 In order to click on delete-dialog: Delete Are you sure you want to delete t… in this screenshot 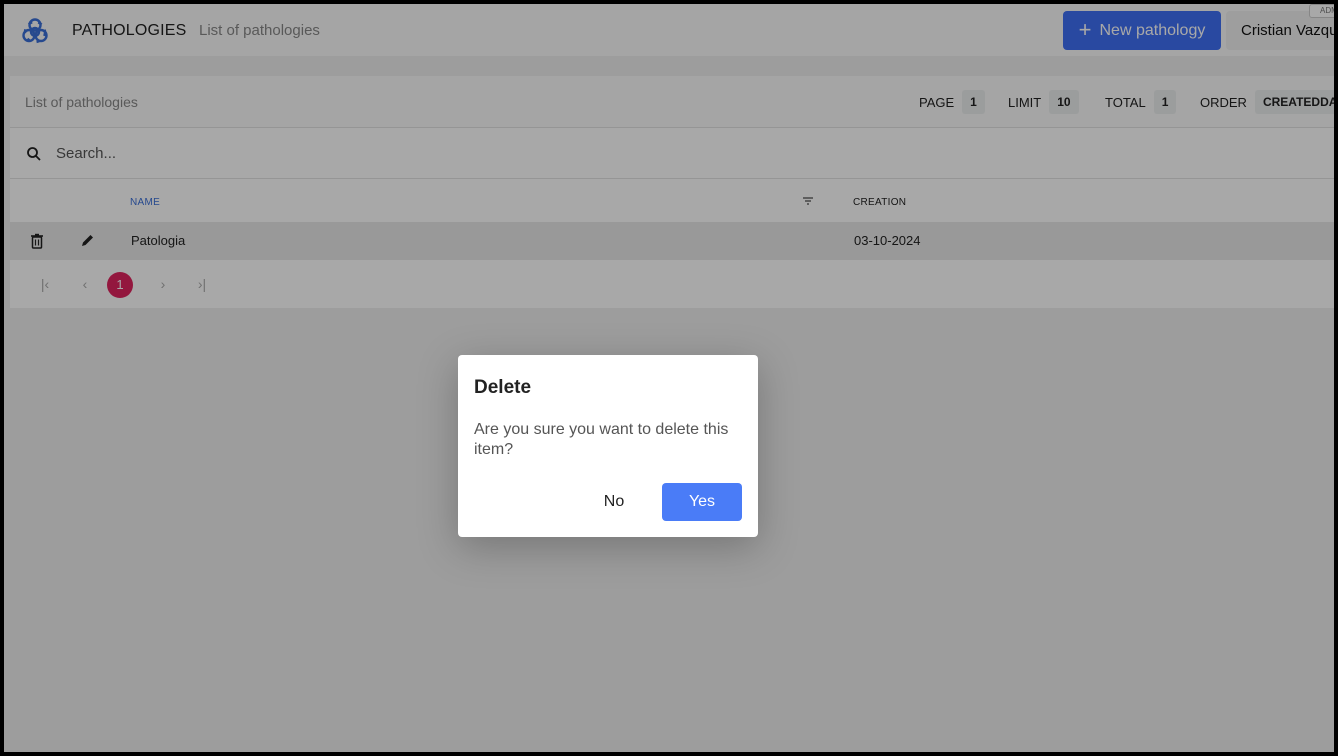, I will do `click(608, 446)`.